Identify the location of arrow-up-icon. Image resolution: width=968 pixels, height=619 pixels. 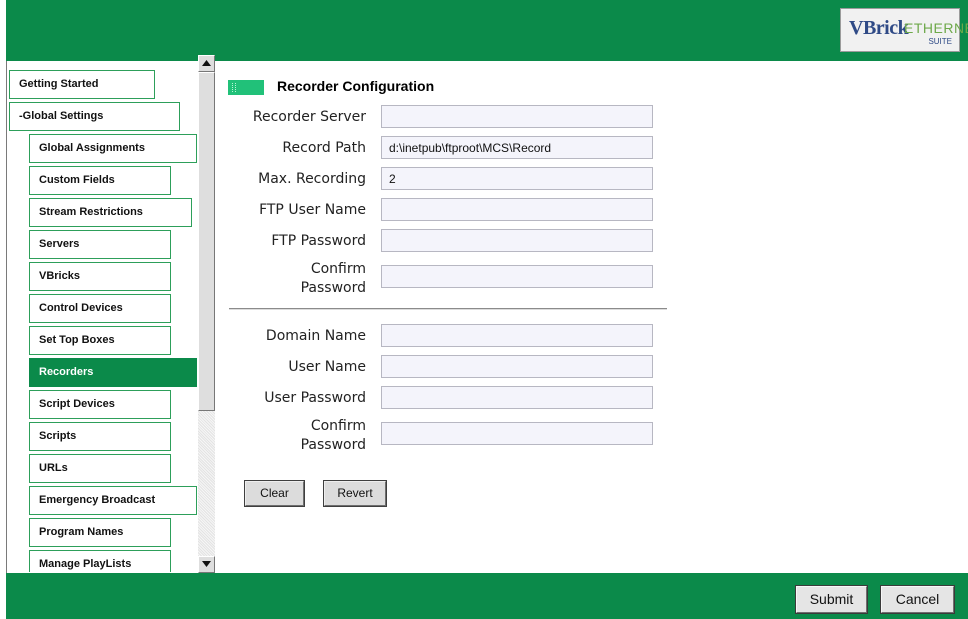
(206, 63).